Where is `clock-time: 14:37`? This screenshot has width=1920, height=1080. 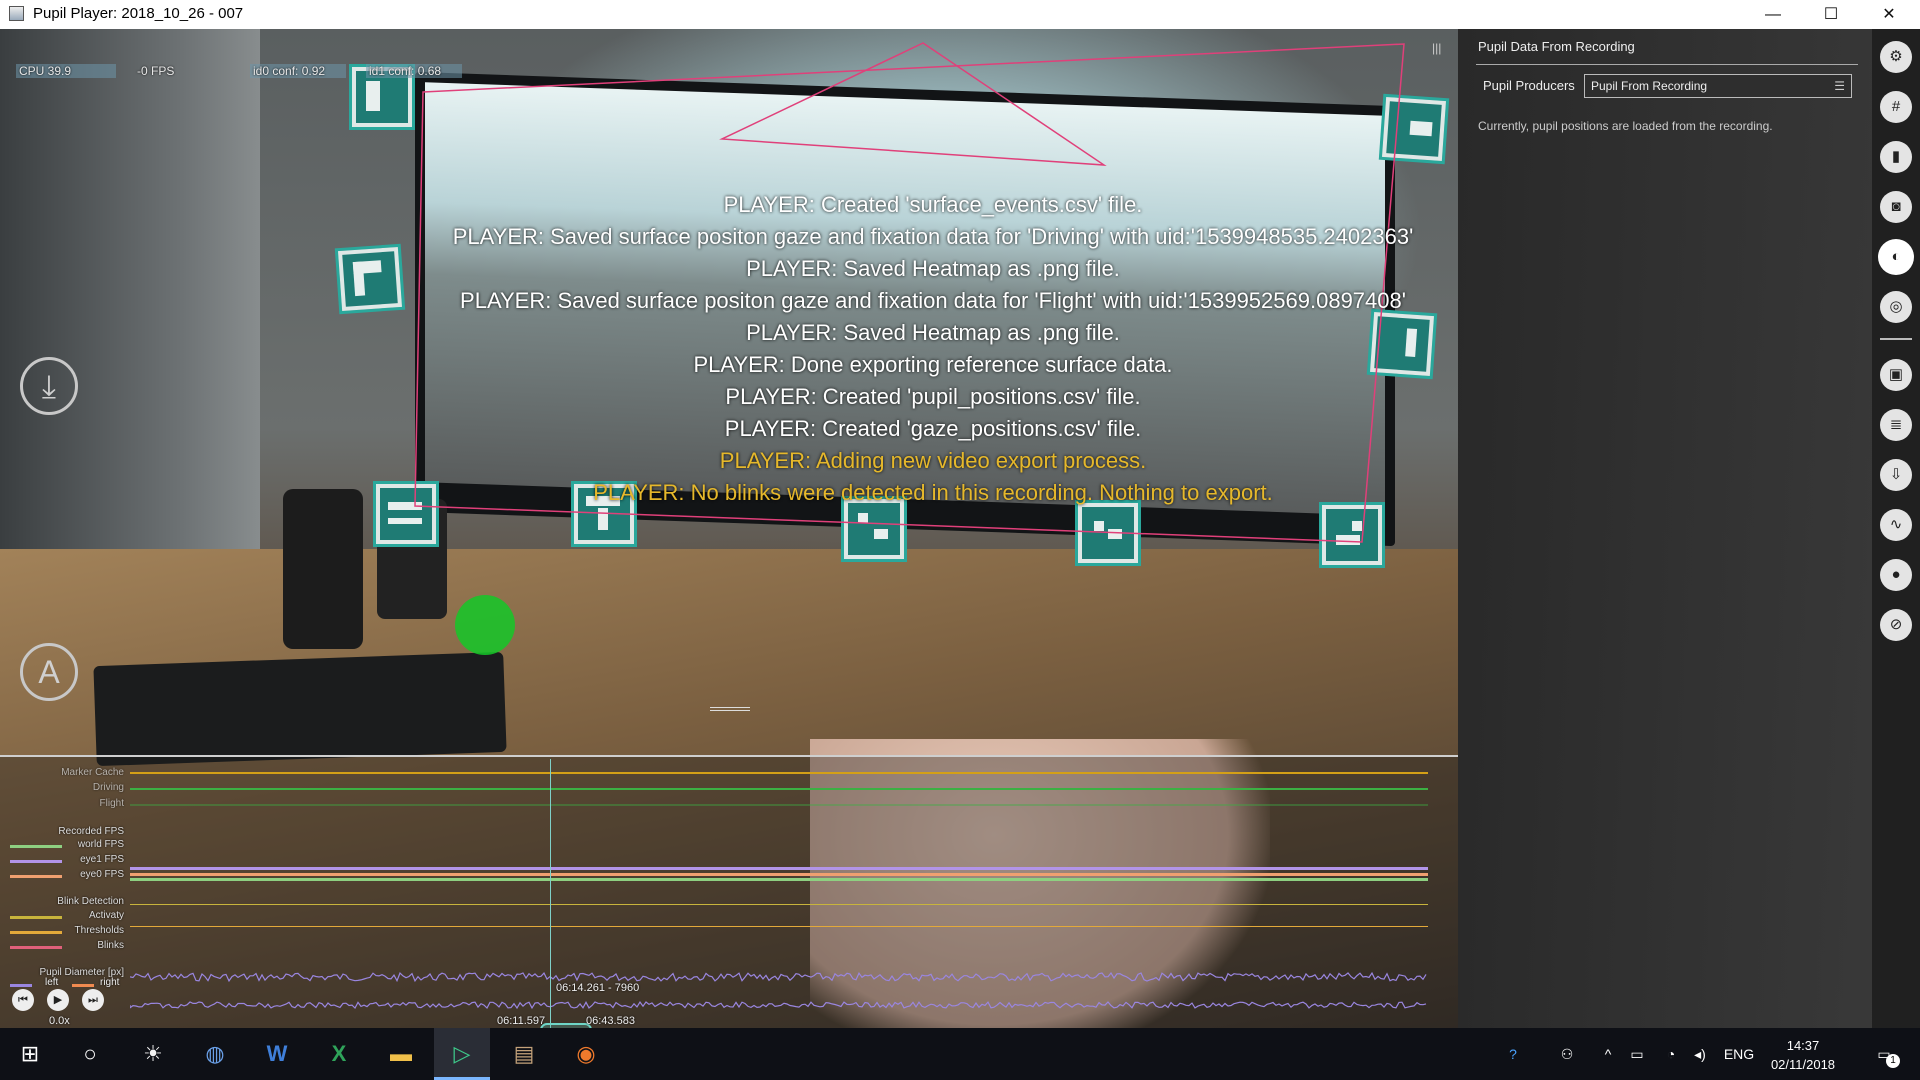 clock-time: 14:37 is located at coordinates (1803, 1045).